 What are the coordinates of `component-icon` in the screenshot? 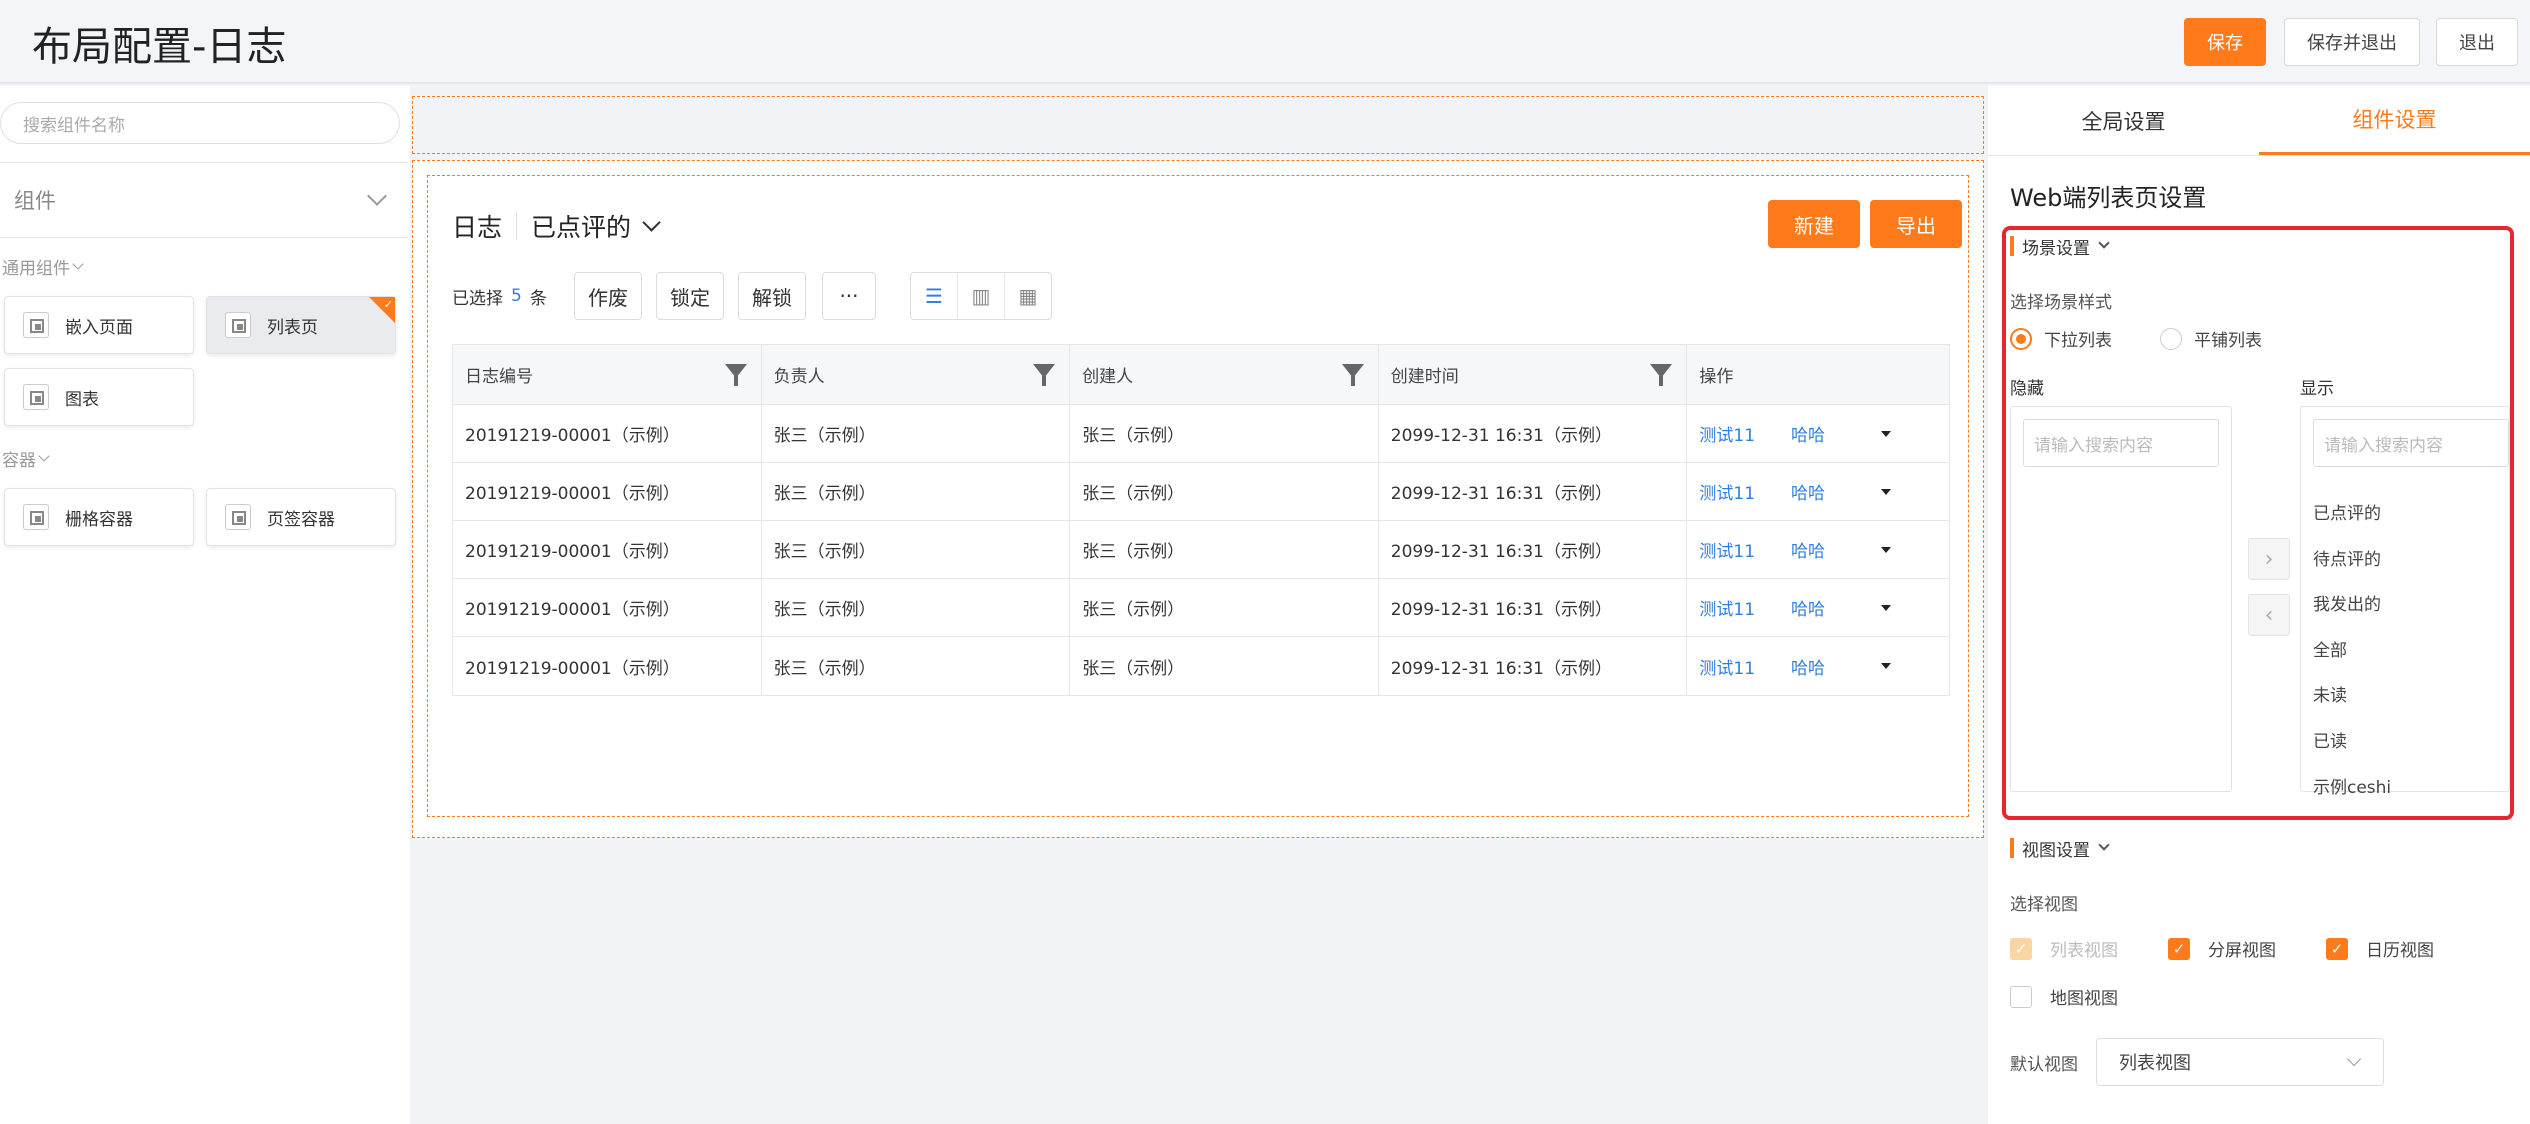 It's located at (36, 325).